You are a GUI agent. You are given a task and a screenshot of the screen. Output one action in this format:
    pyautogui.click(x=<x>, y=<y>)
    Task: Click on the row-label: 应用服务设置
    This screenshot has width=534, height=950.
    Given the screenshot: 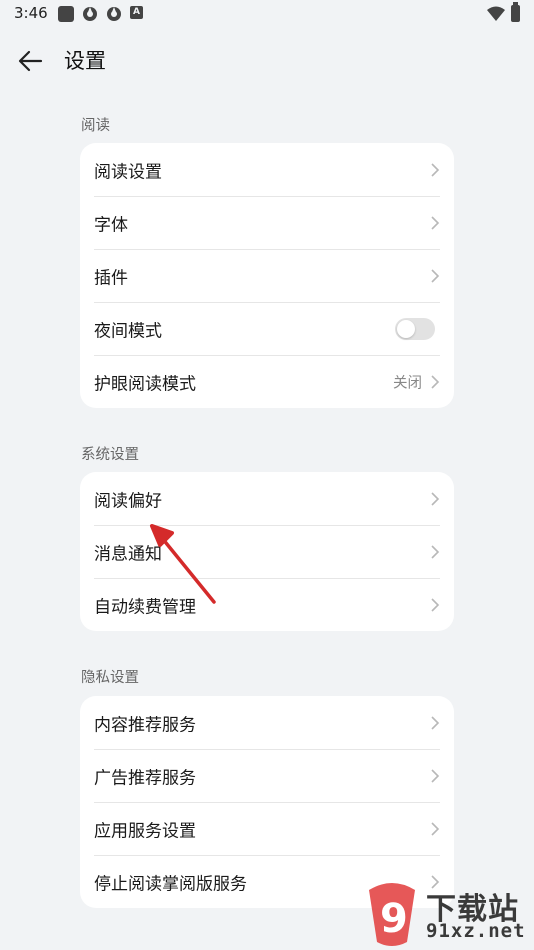 What is the action you would take?
    pyautogui.click(x=145, y=831)
    